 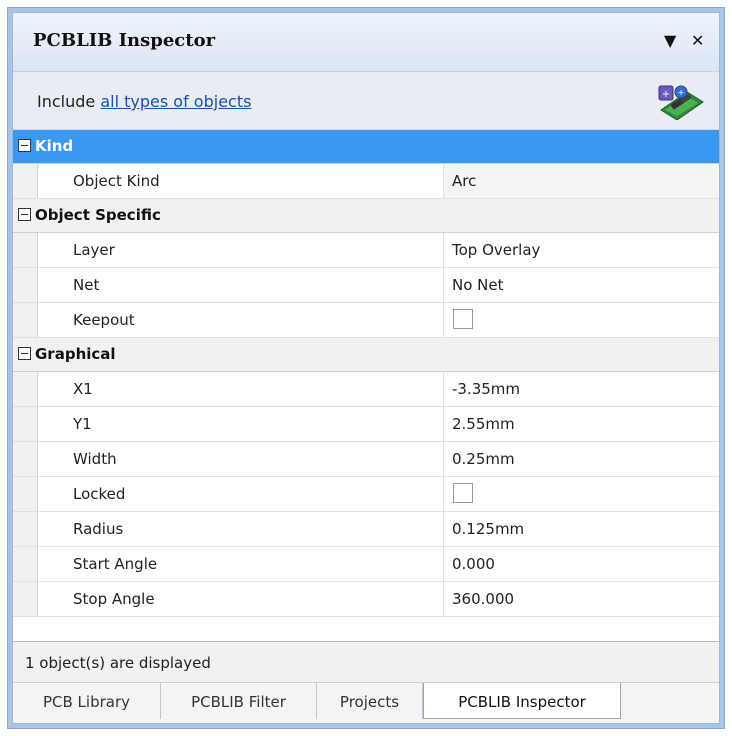 What do you see at coordinates (581, 529) in the screenshot?
I see `property-value: 0.125mm` at bounding box center [581, 529].